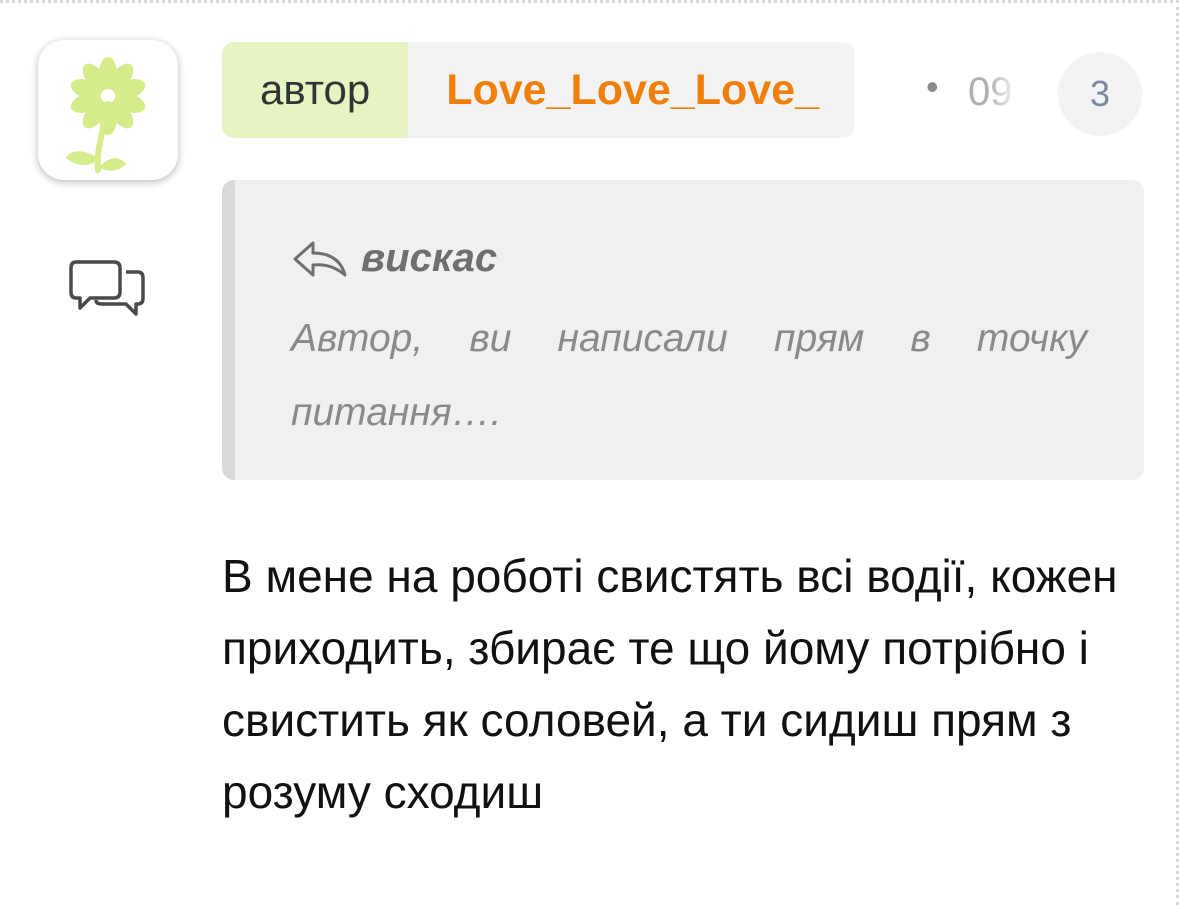  Describe the element at coordinates (315, 90) in the screenshot. I see `author-label: автор` at that location.